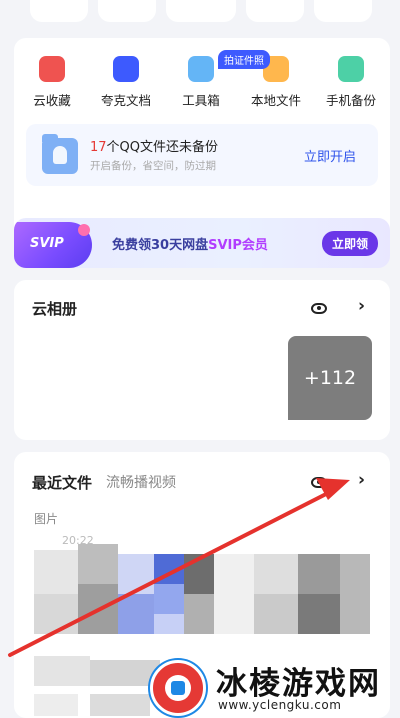 The image size is (400, 718). What do you see at coordinates (55, 309) in the screenshot?
I see `album-title: 云相册` at bounding box center [55, 309].